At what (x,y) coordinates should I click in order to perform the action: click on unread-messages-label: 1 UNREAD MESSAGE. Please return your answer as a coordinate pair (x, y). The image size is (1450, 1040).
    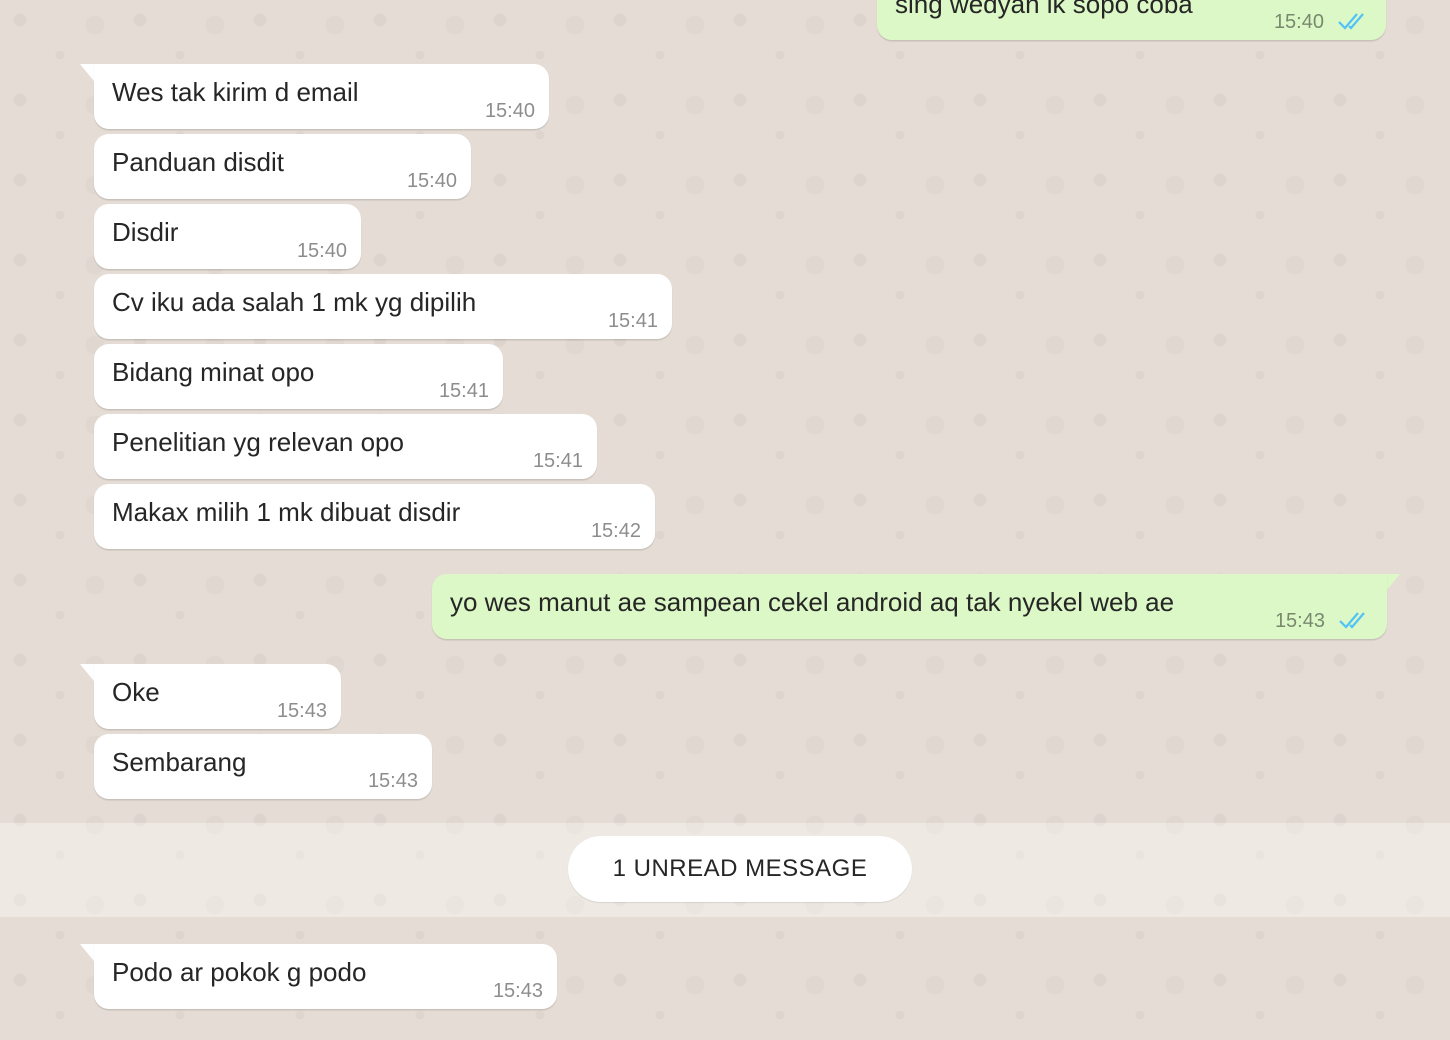
    Looking at the image, I should click on (740, 869).